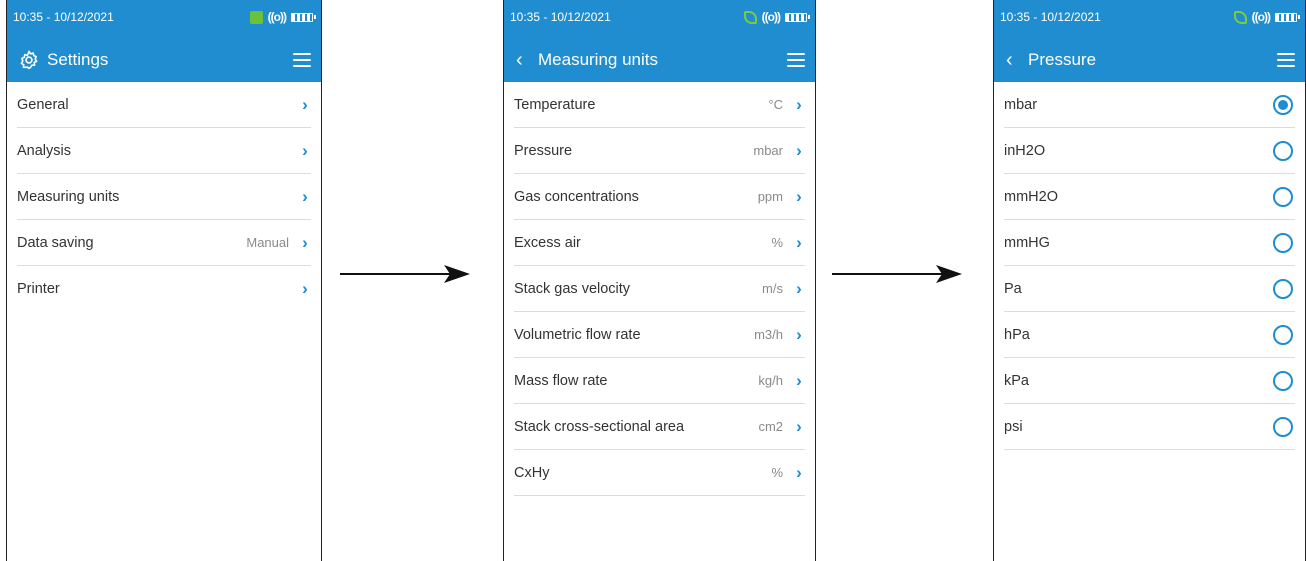 This screenshot has width=1306, height=561. What do you see at coordinates (659, 105) in the screenshot?
I see `unit-item-temperature: Temperature °C ›` at bounding box center [659, 105].